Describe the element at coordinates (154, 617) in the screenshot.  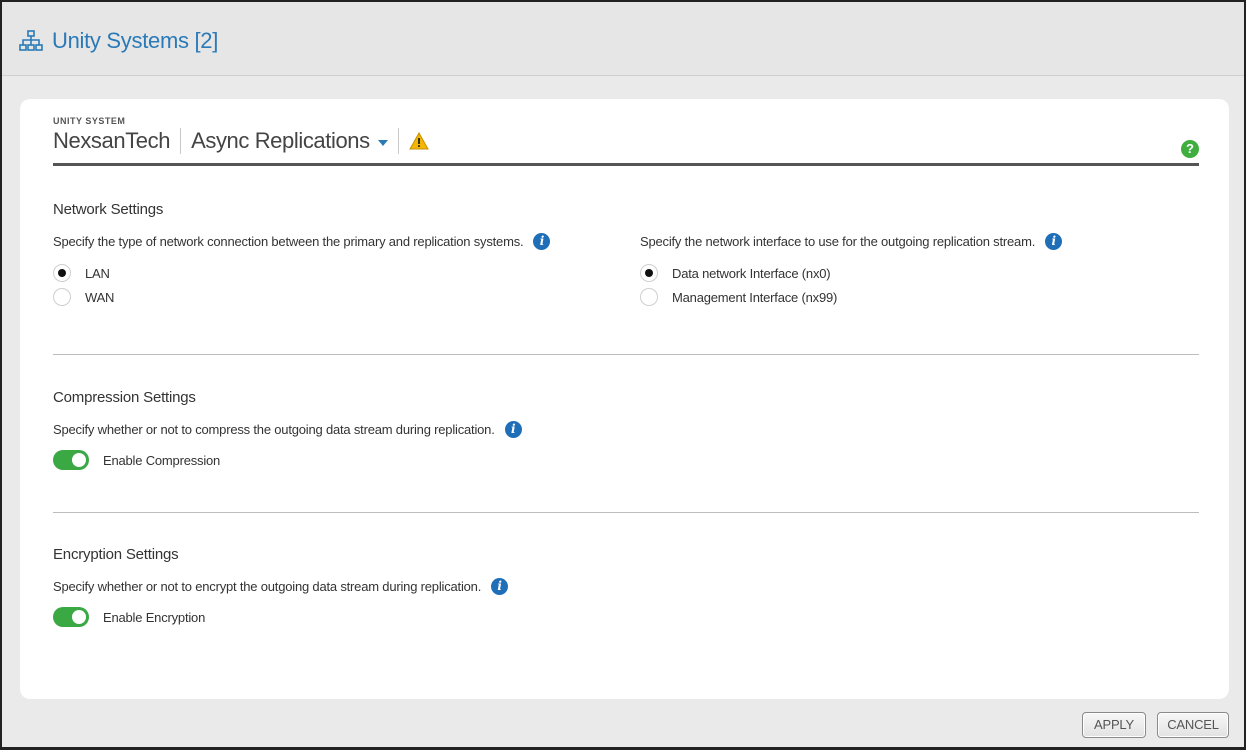
I see `toggle-label: Enable Encryption` at that location.